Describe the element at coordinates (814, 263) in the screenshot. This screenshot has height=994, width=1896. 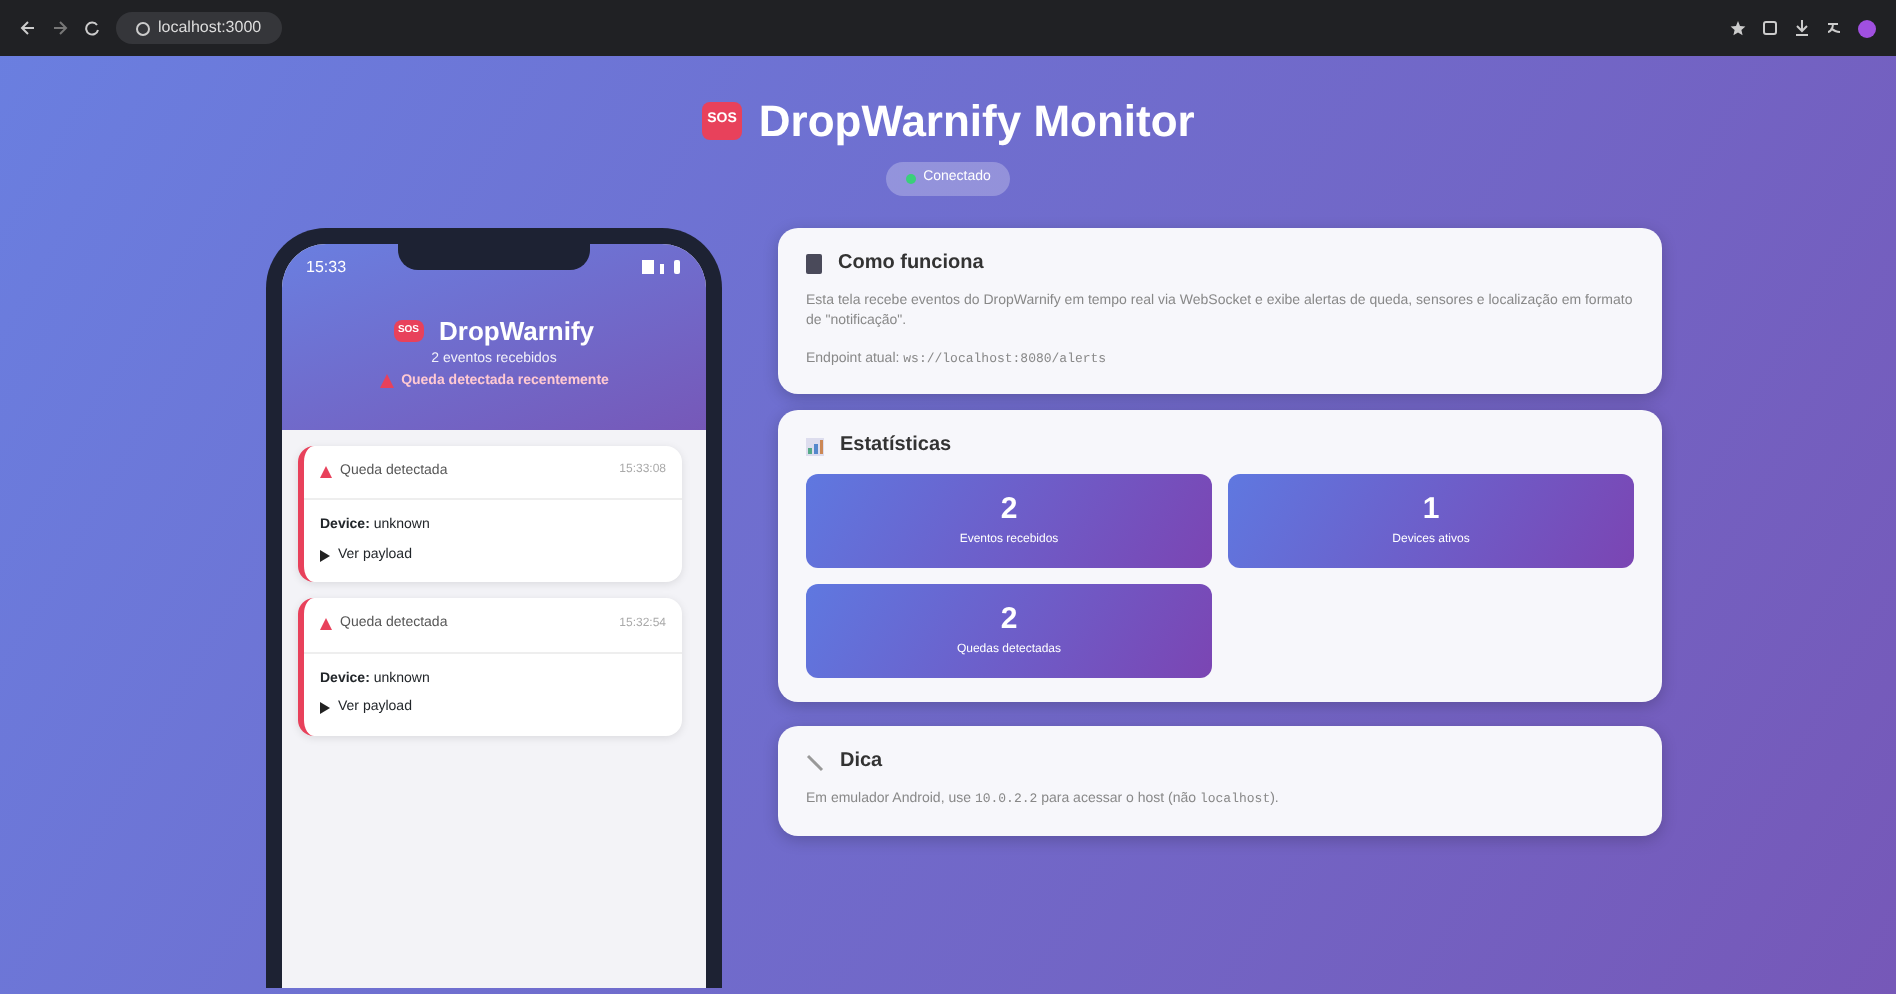
I see `book-icon` at that location.